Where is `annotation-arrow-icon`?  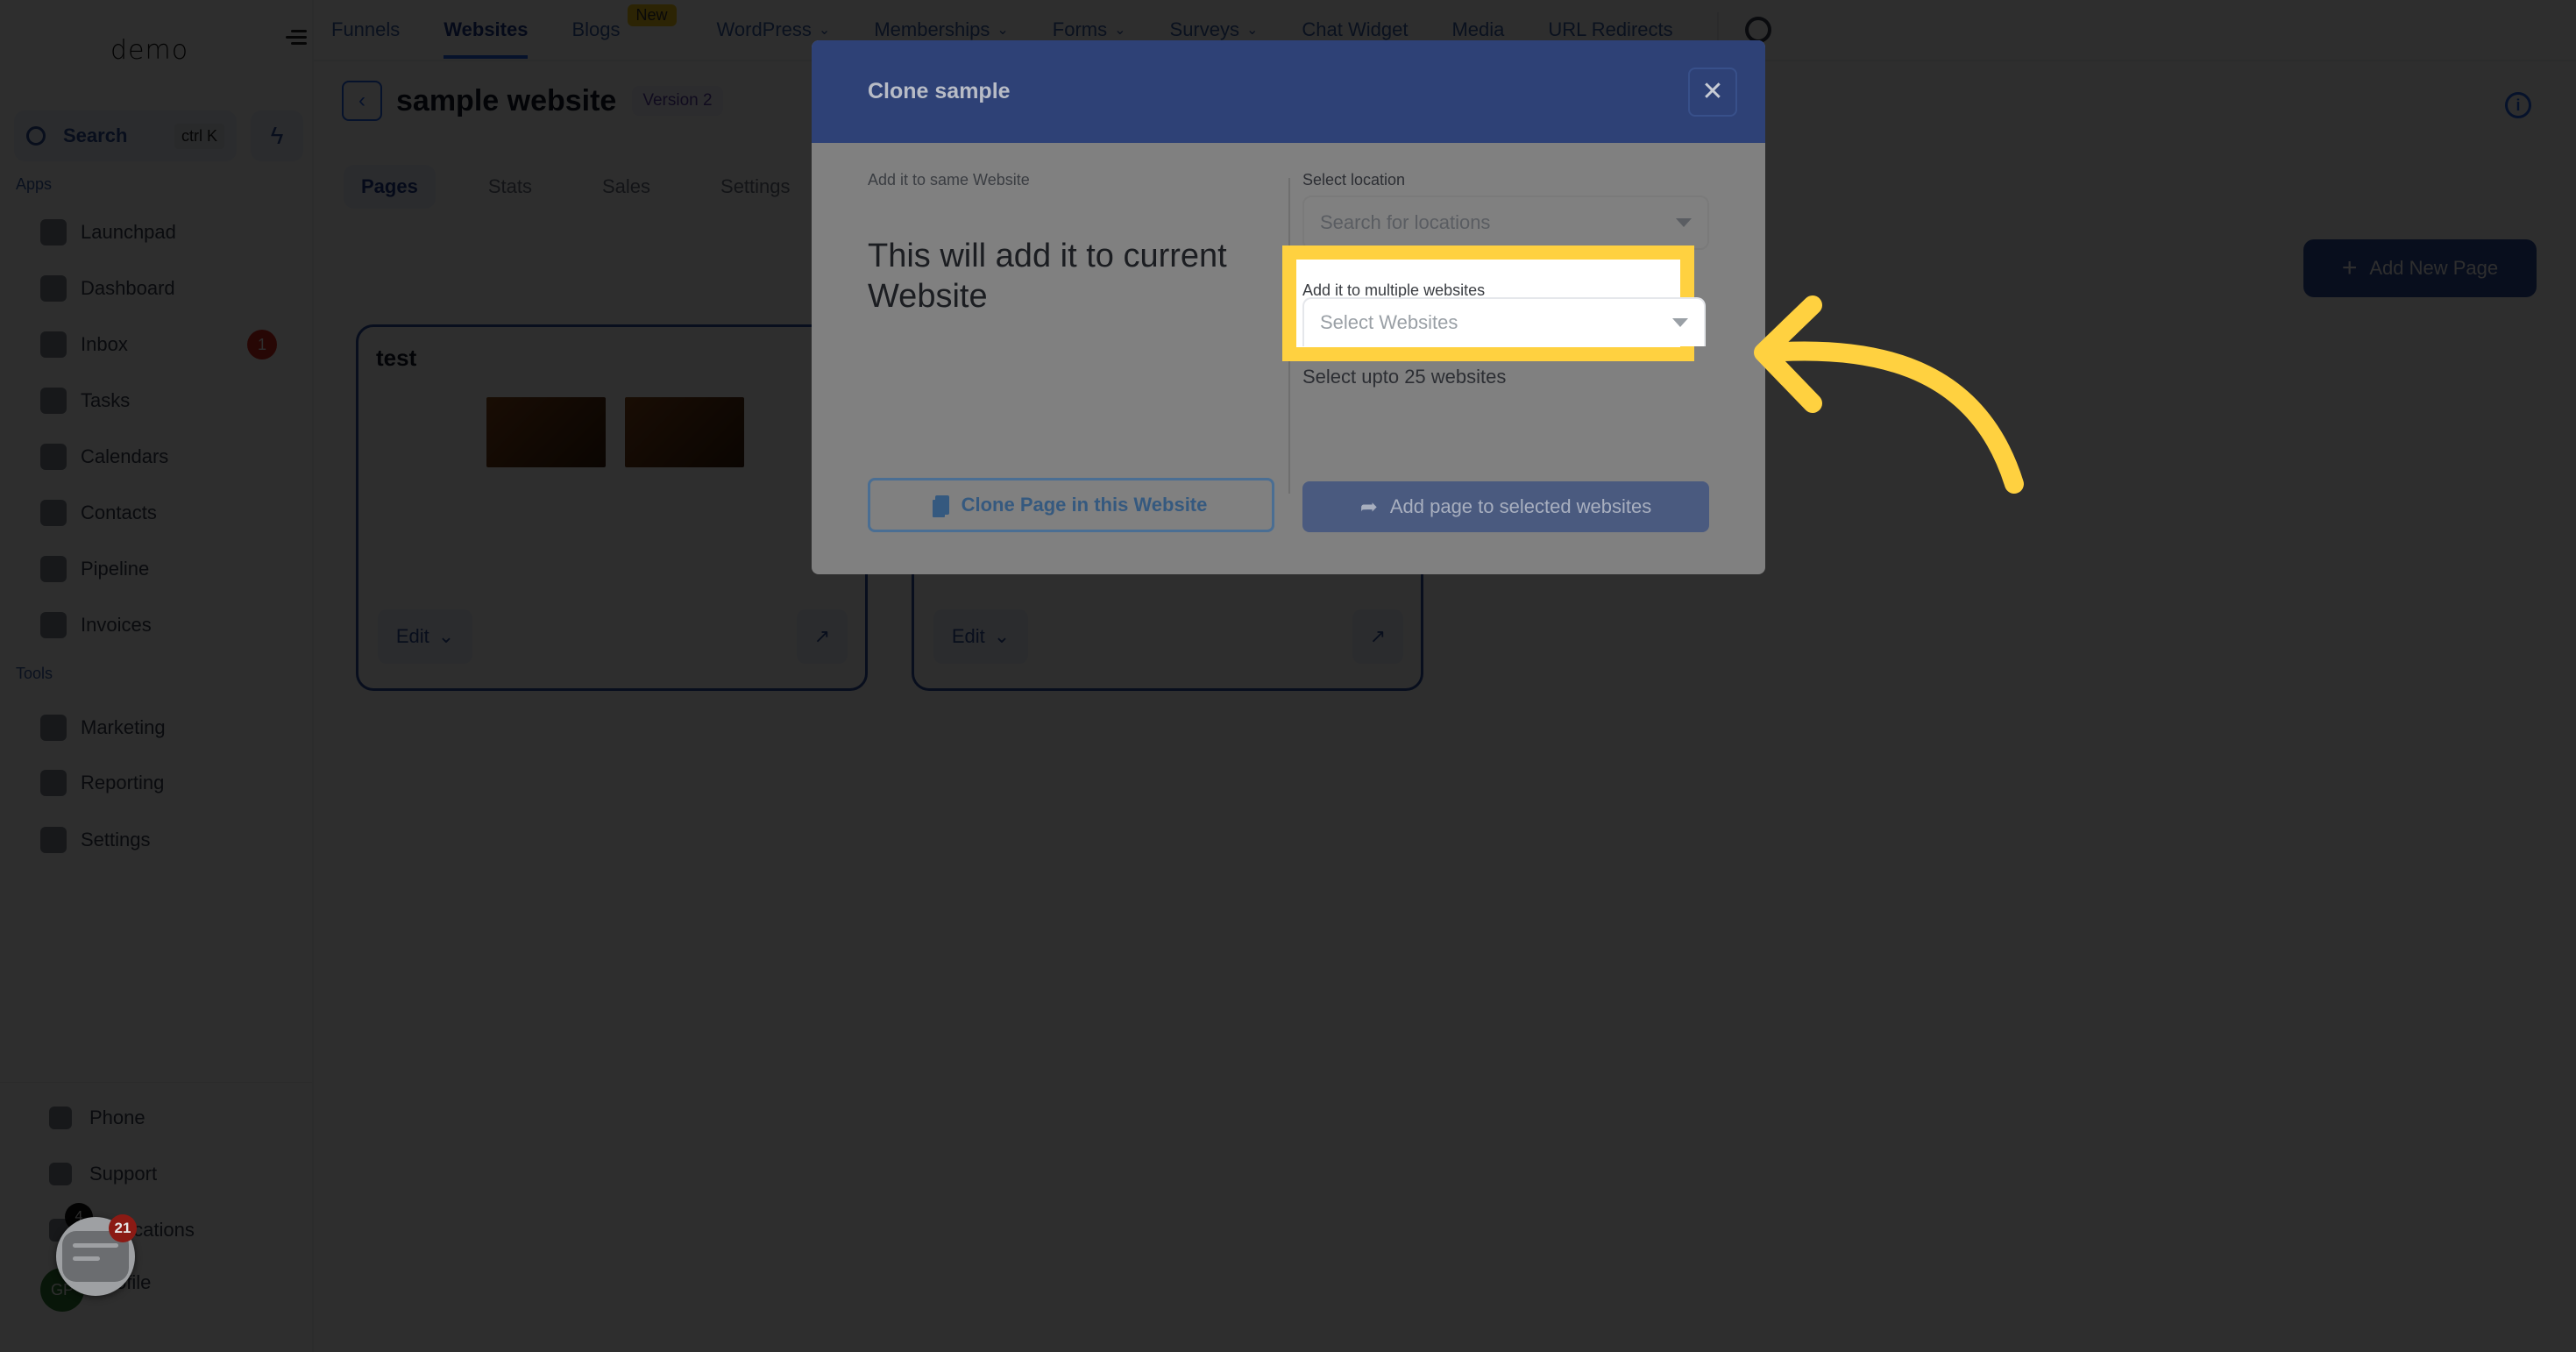 annotation-arrow-icon is located at coordinates (1889, 394).